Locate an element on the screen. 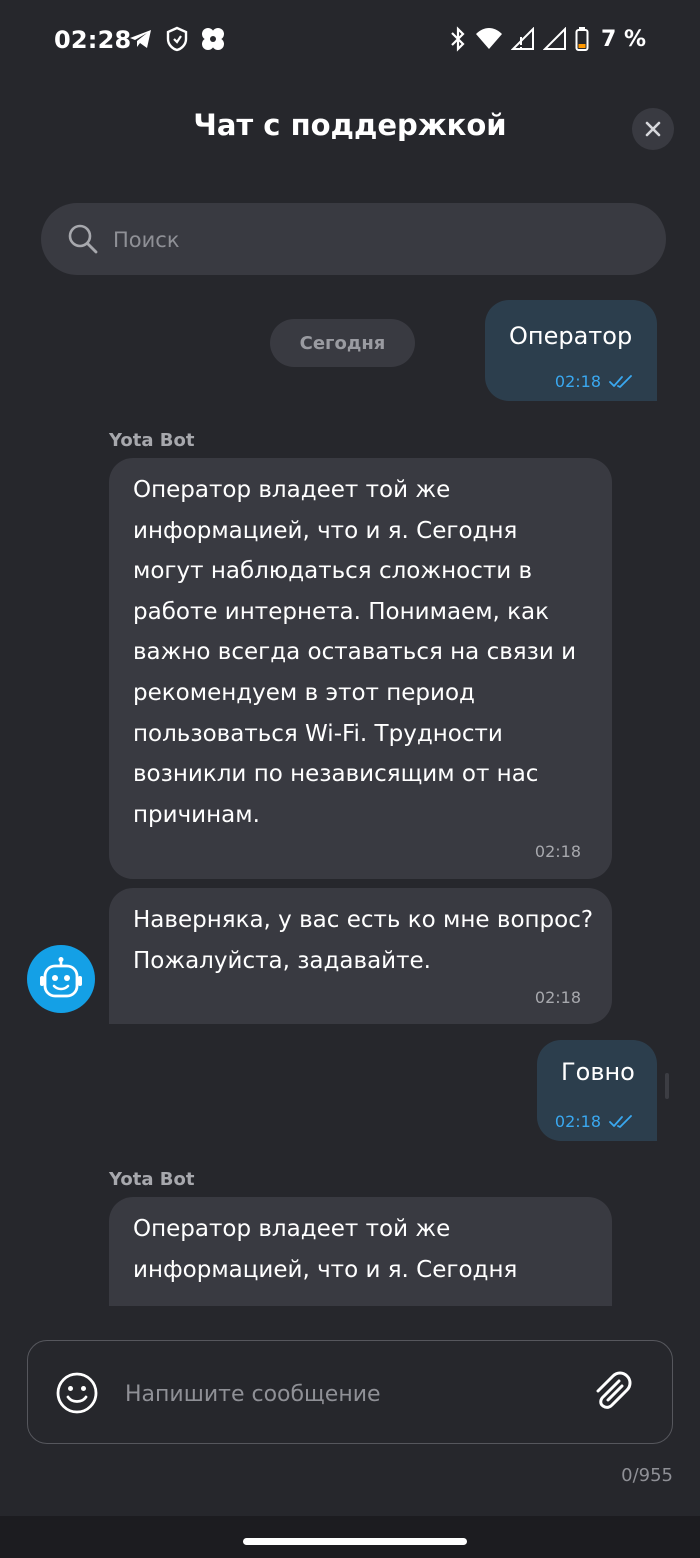  search-bar is located at coordinates (353, 239).